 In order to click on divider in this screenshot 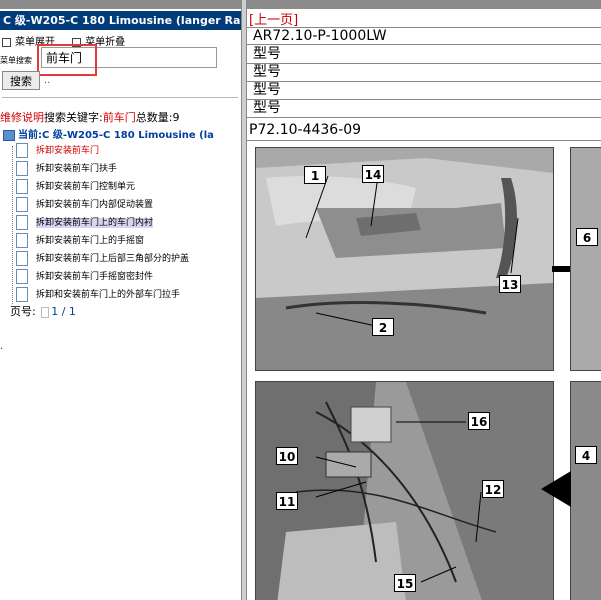, I will do `click(120, 97)`.